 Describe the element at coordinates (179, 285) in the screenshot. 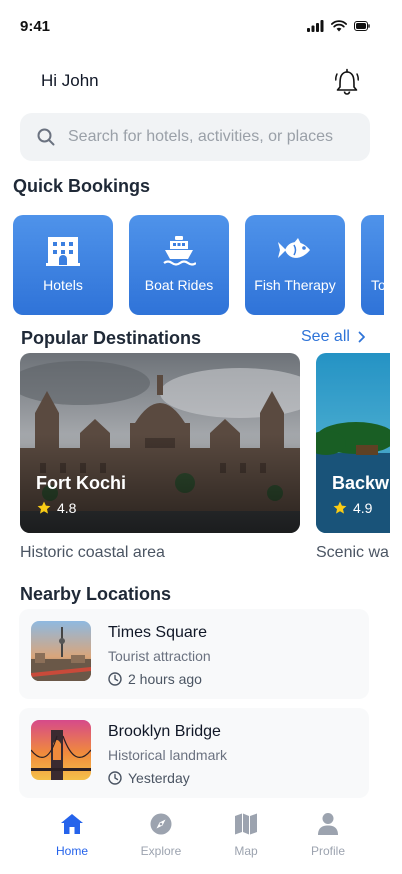

I see `quick-booking-label: Boat Rides` at that location.